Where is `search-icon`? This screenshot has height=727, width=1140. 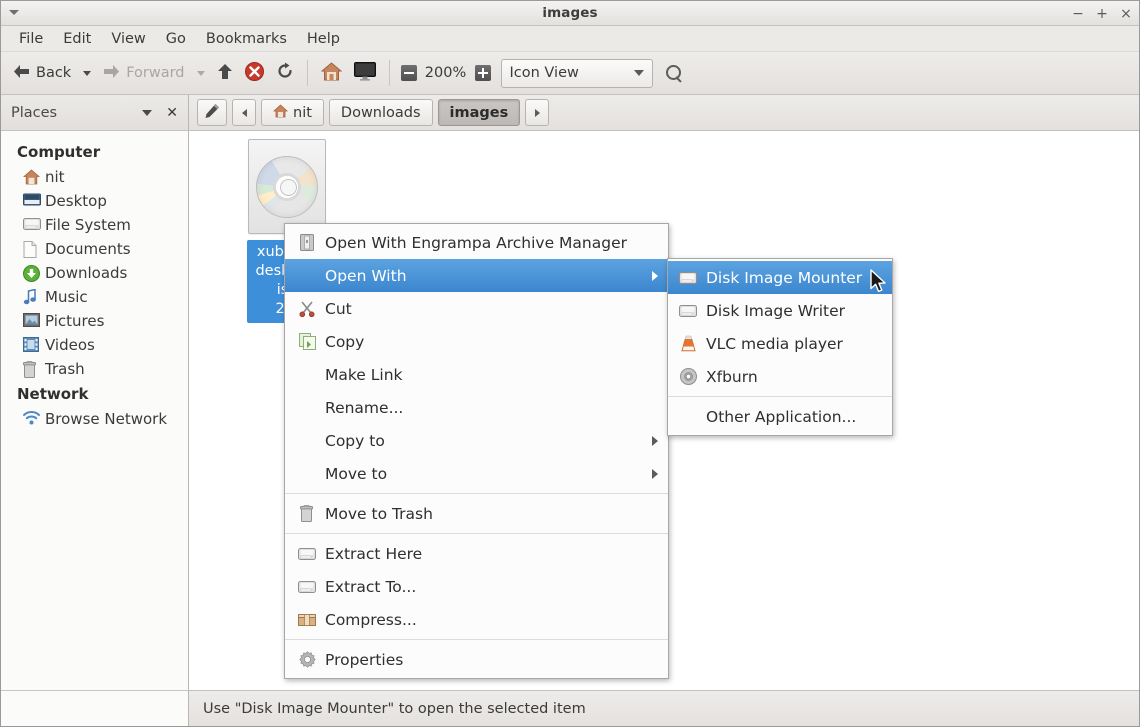
search-icon is located at coordinates (674, 73).